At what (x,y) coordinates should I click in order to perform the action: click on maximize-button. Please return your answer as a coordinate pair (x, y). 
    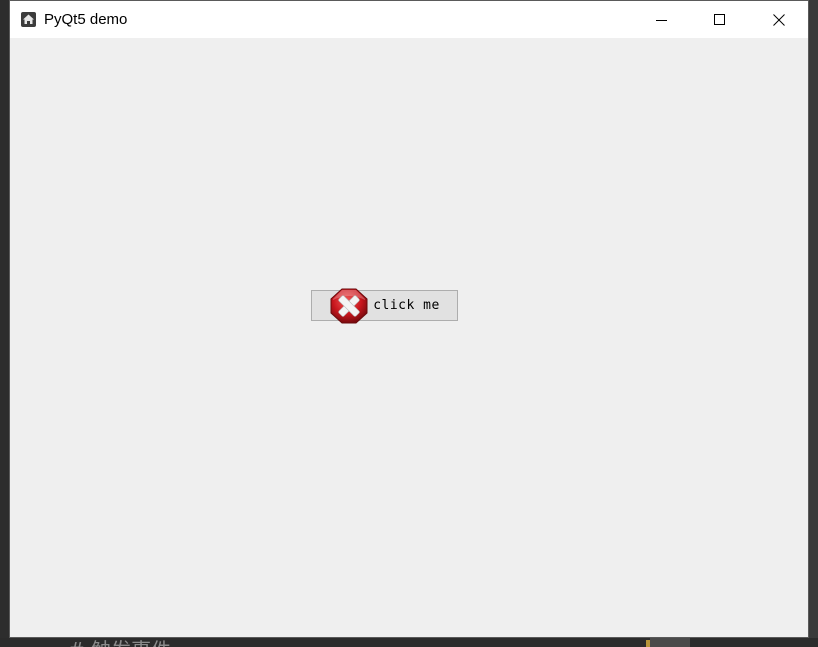
    Looking at the image, I should click on (720, 19).